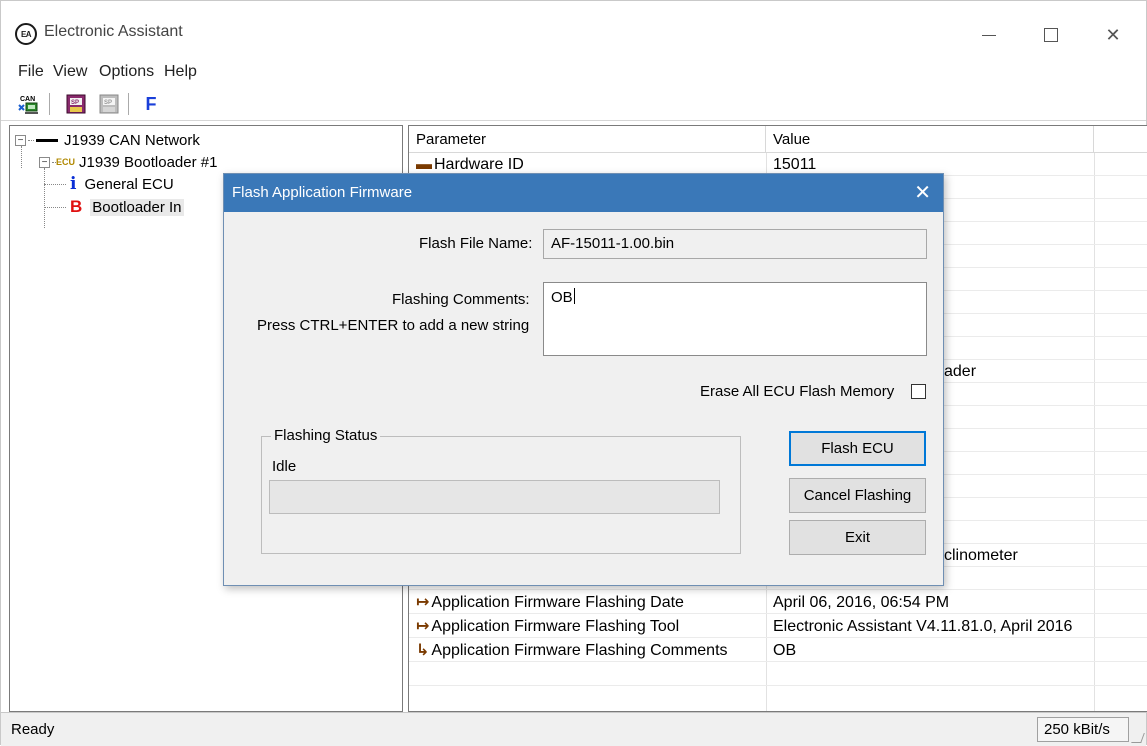 The image size is (1147, 746). Describe the element at coordinates (583, 193) in the screenshot. I see `dialog-title-bar: Flash Application Firmware ✕` at that location.